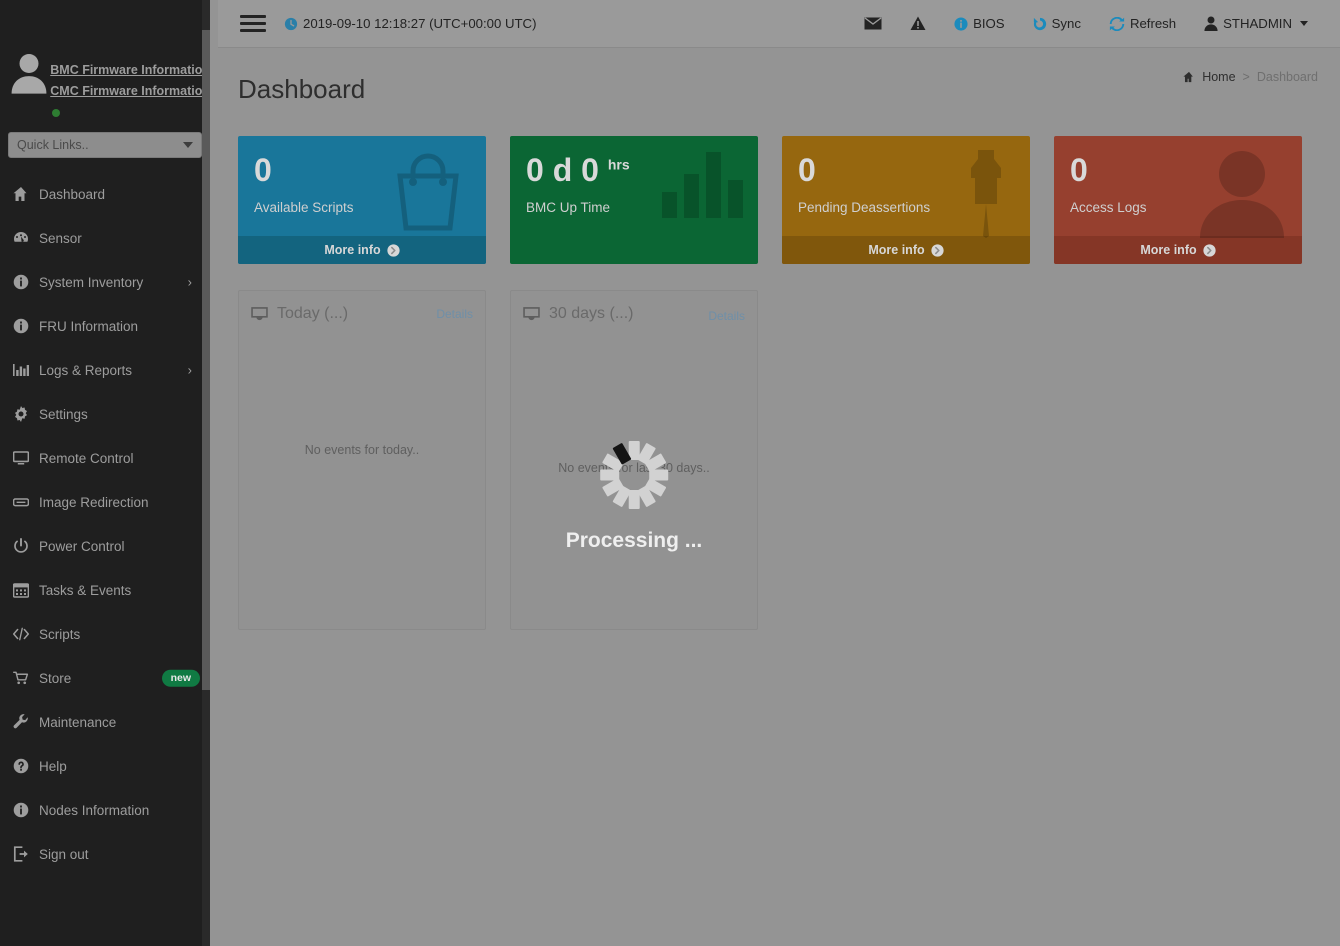 The image size is (1340, 946). What do you see at coordinates (26, 722) in the screenshot?
I see `wrench-icon` at bounding box center [26, 722].